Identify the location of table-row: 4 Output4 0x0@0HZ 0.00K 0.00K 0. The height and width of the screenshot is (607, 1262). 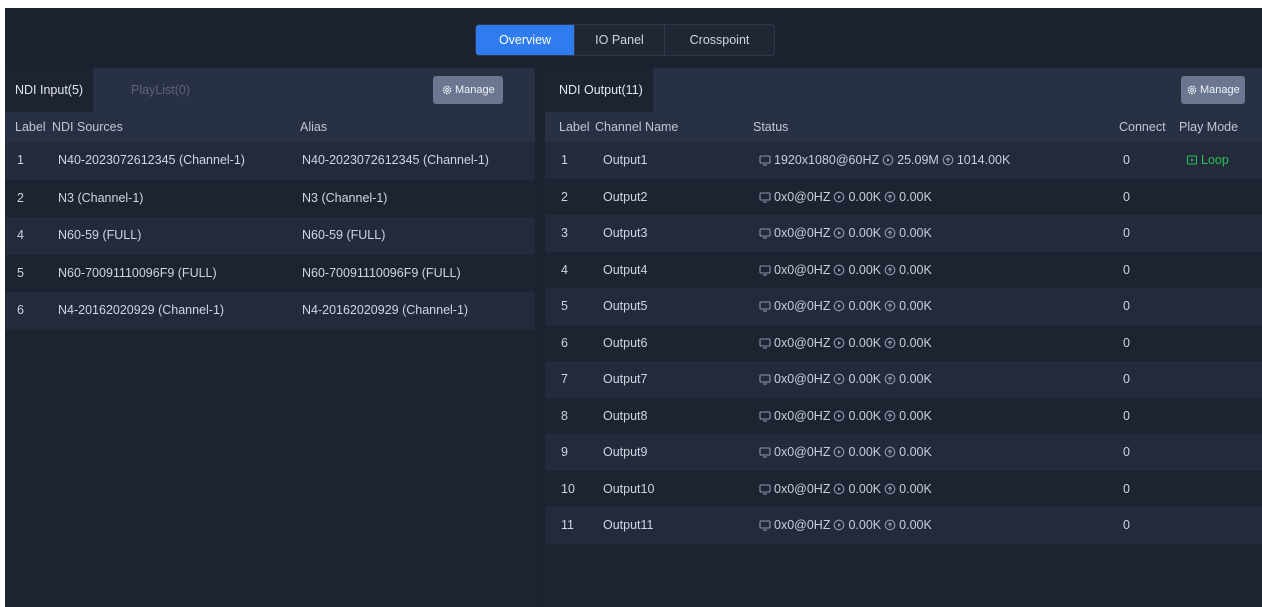
(903, 270).